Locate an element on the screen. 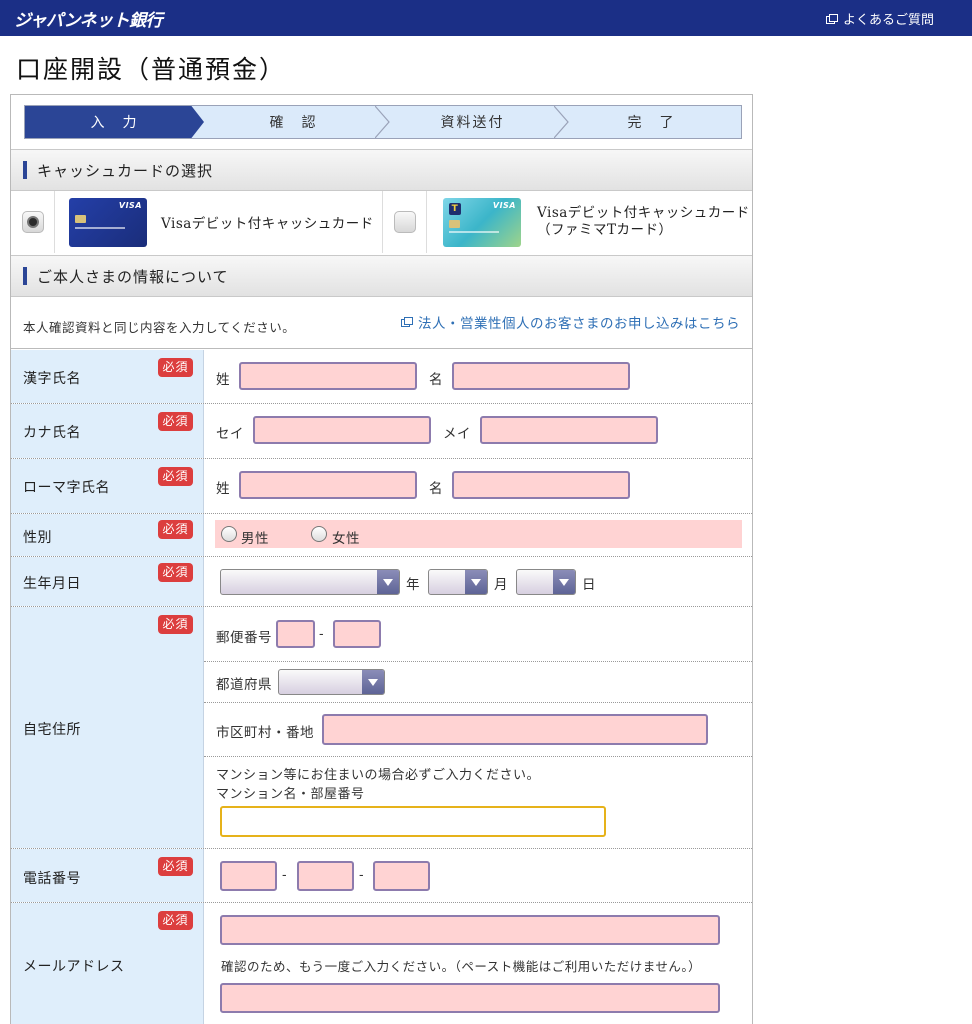  row-kana-name: カナ氏名 必須 セイ メイ is located at coordinates (381, 431).